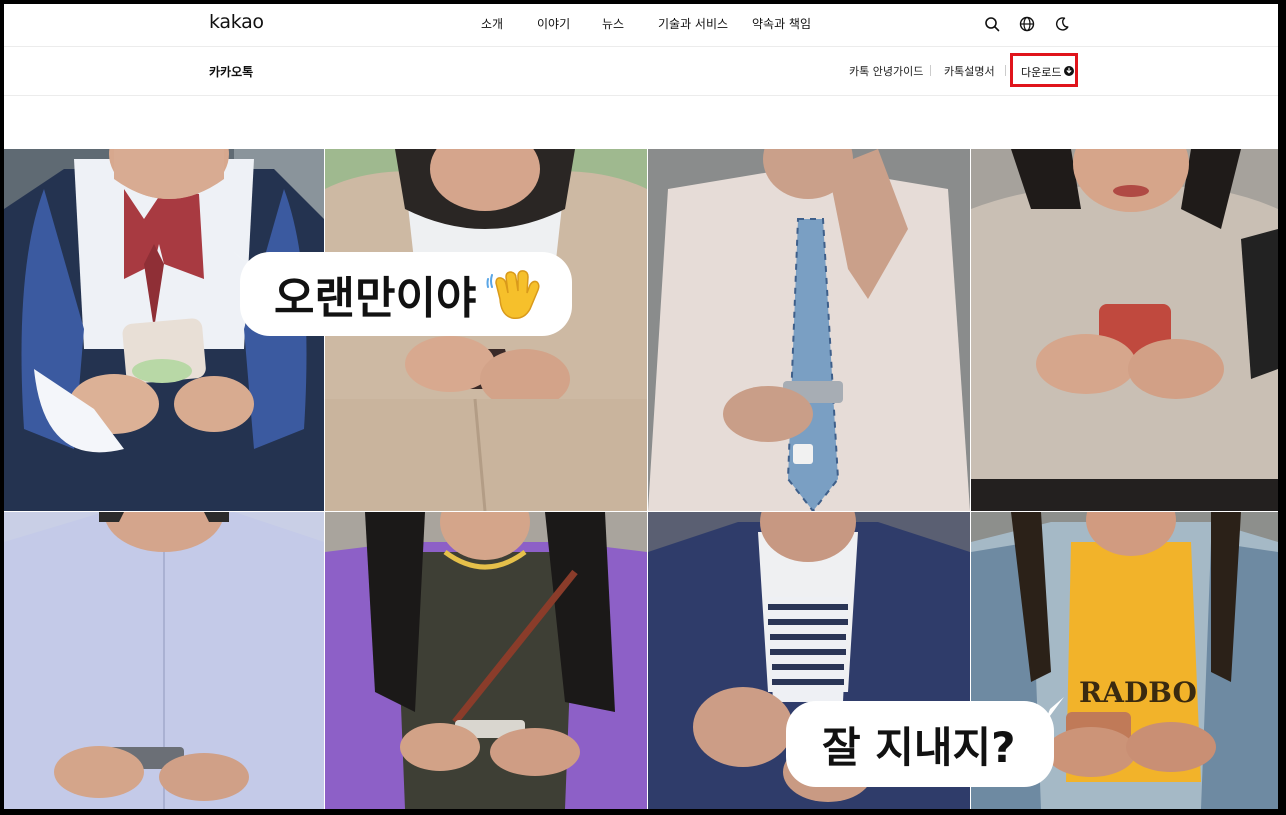  I want to click on subnav-links: 카톡 안녕가이드 카톡설명서, so click(641, 71).